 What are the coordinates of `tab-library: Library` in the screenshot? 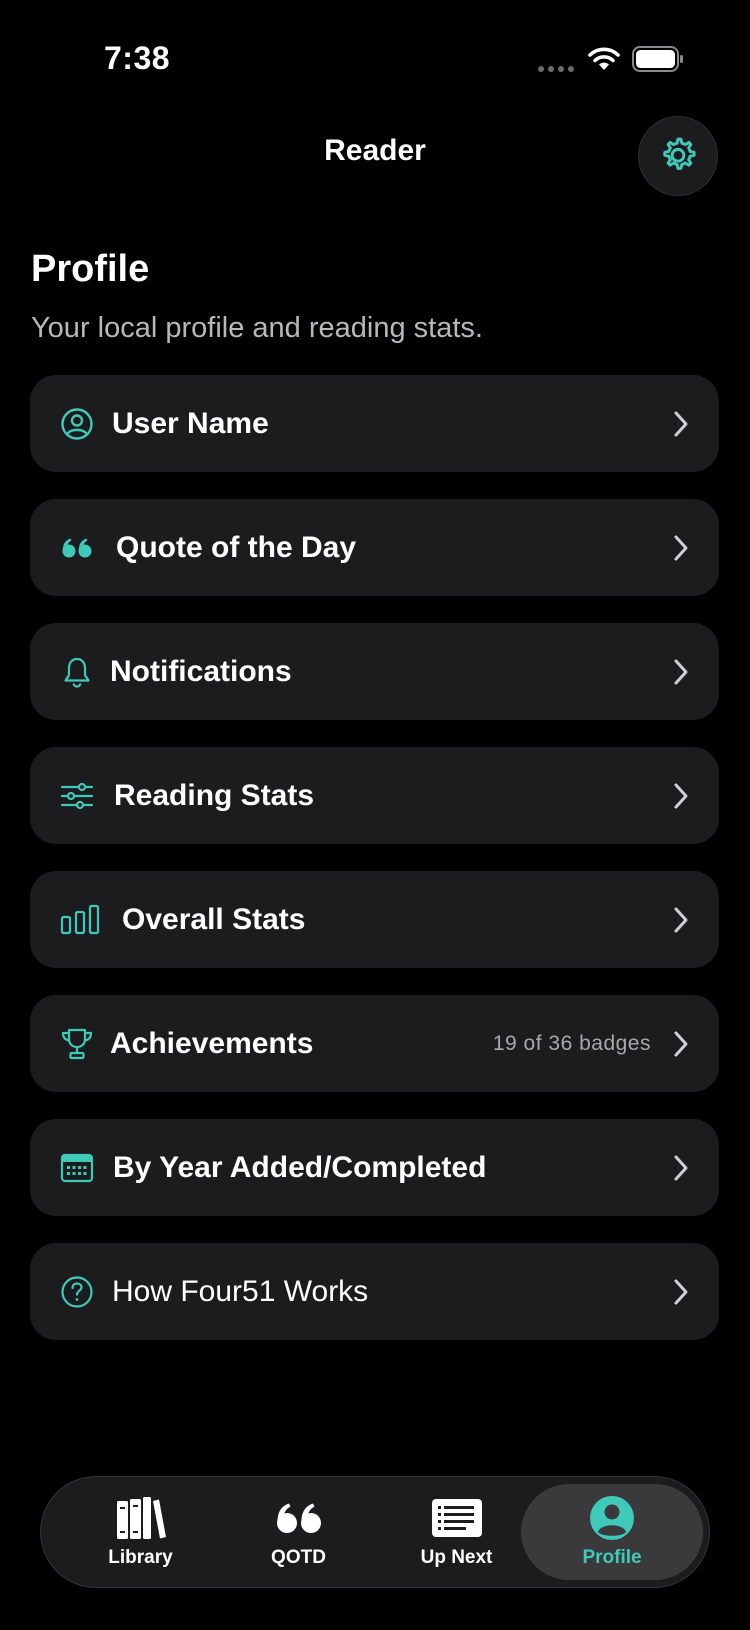 It's located at (140, 1531).